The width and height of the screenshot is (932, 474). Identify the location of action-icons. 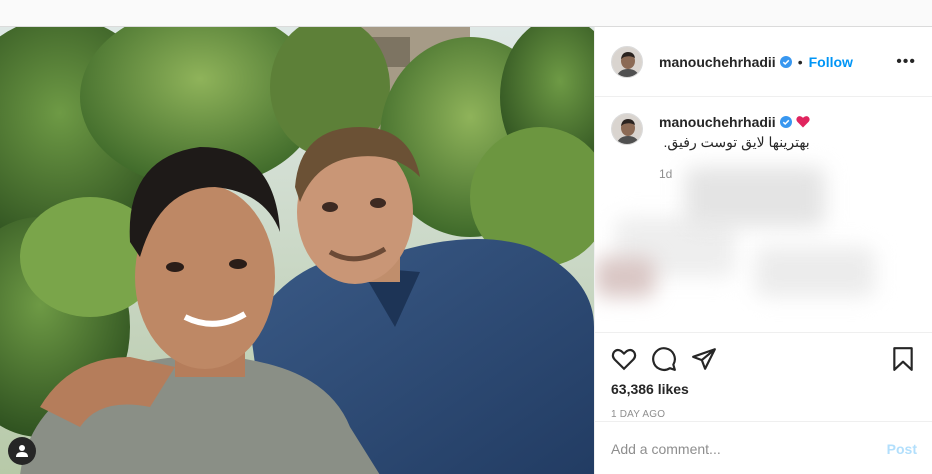
(763, 359).